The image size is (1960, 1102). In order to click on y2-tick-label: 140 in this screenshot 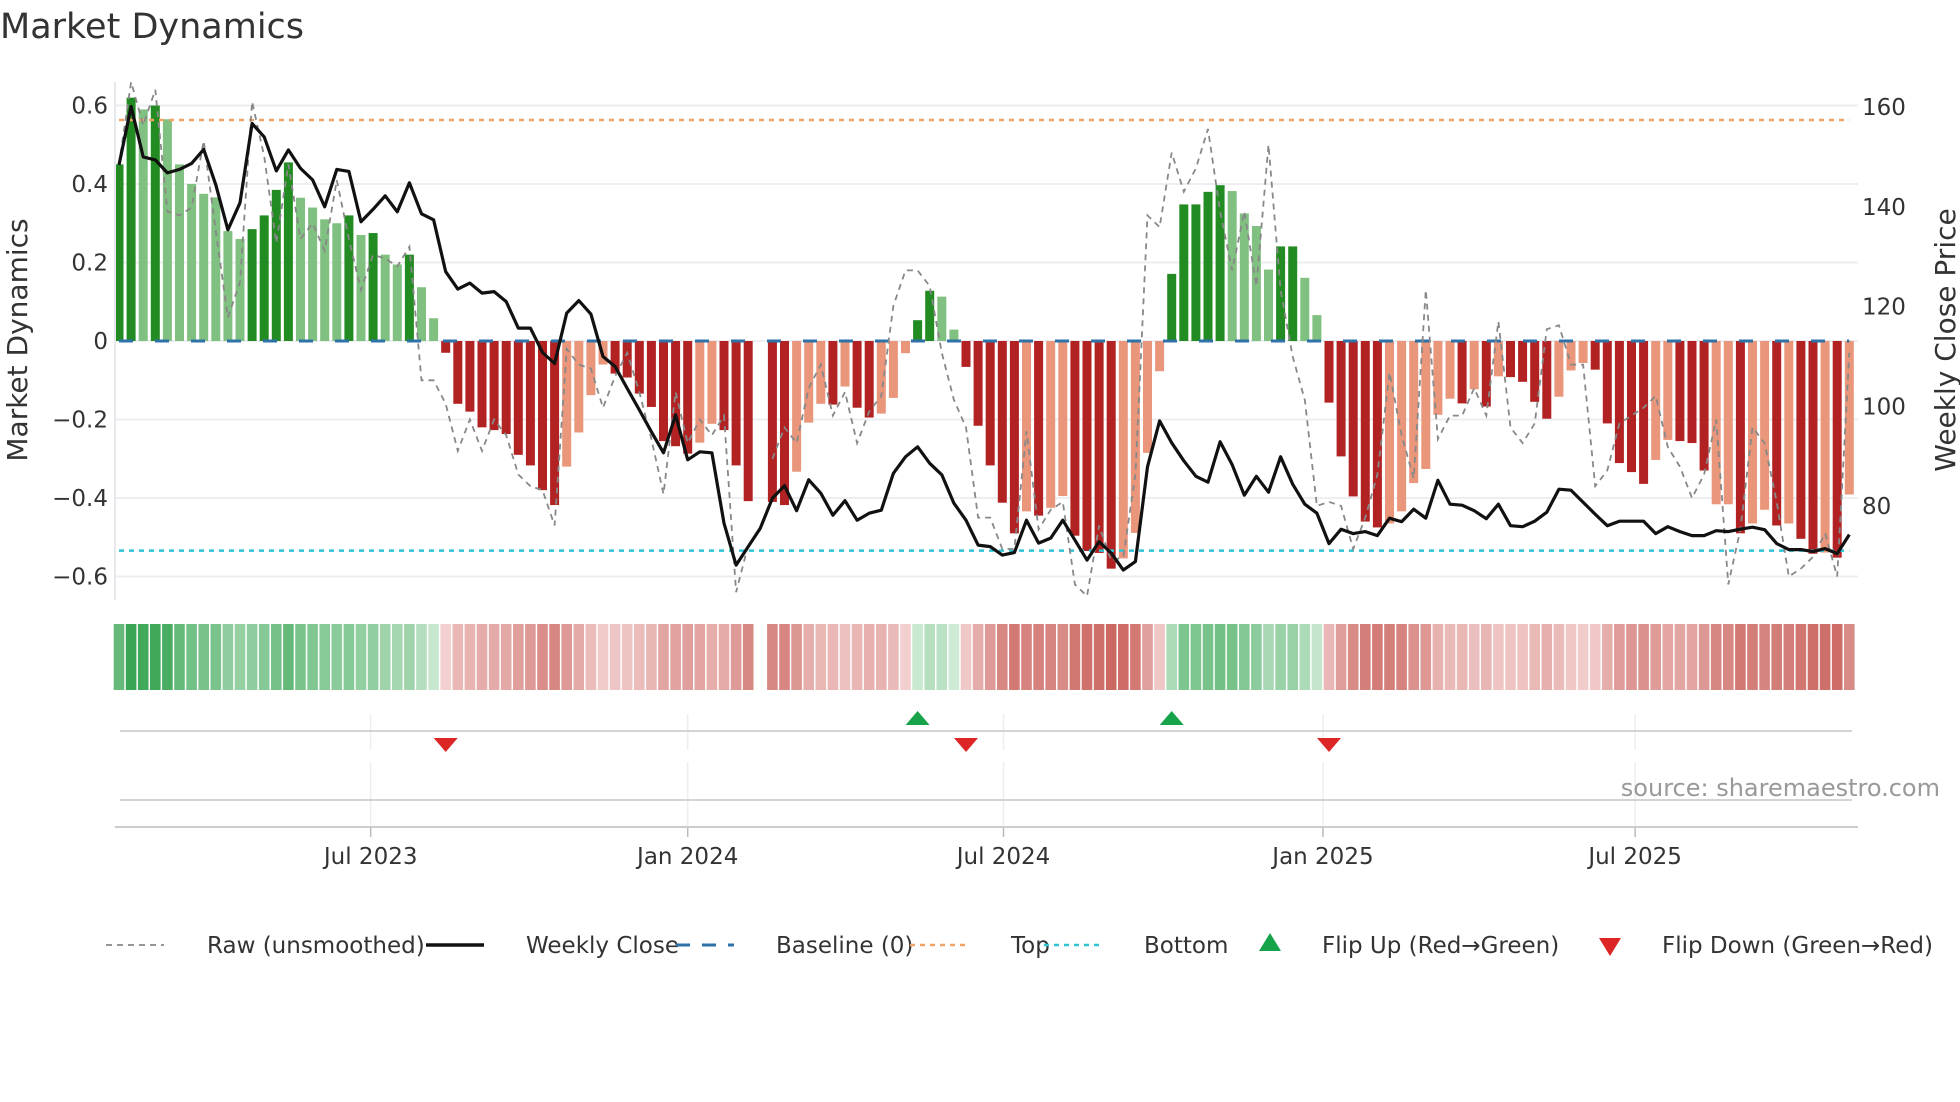, I will do `click(1884, 208)`.